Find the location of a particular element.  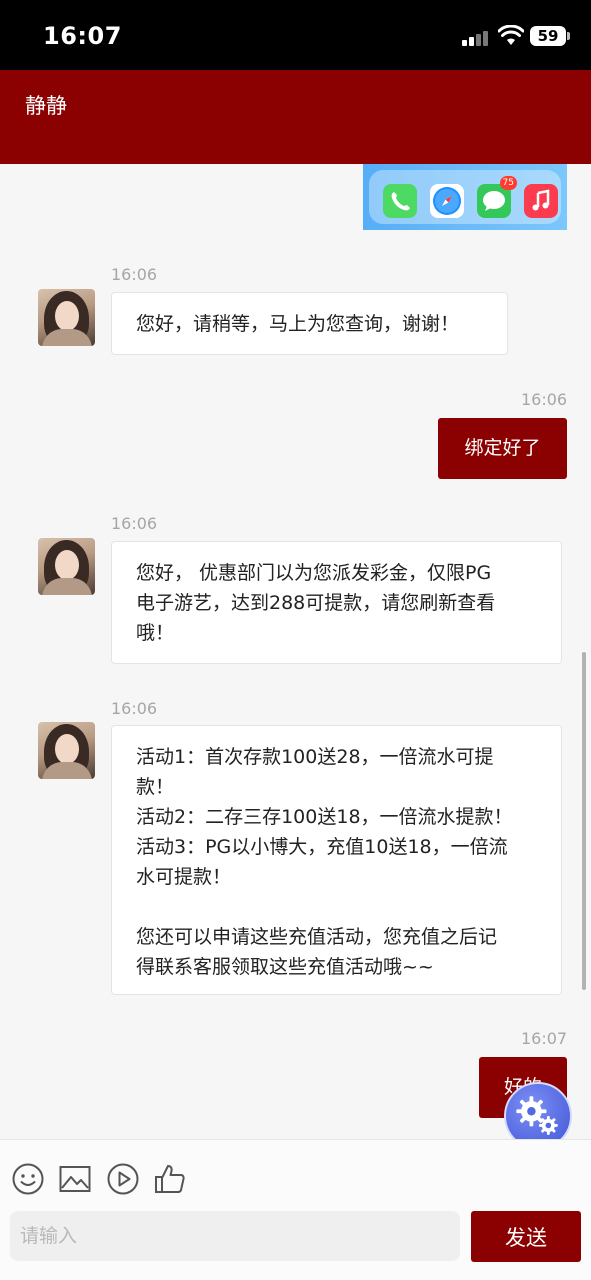

shared-screenshot-image: 75 is located at coordinates (465, 197).